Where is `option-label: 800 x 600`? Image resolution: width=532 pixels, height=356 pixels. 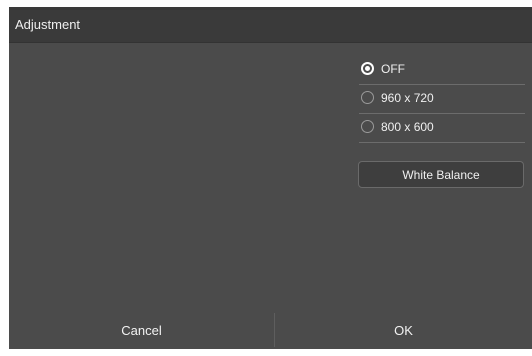 option-label: 800 x 600 is located at coordinates (407, 127).